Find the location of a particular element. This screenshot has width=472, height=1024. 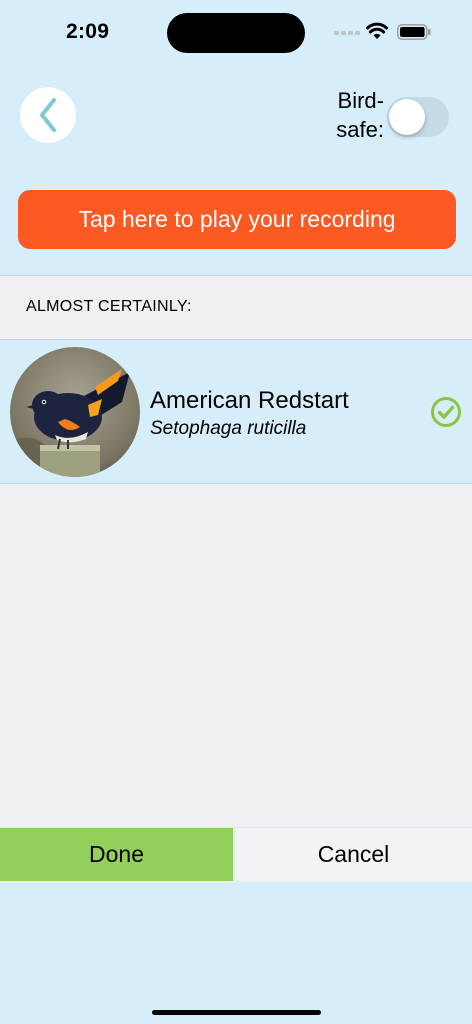

bird-photo is located at coordinates (75, 412).